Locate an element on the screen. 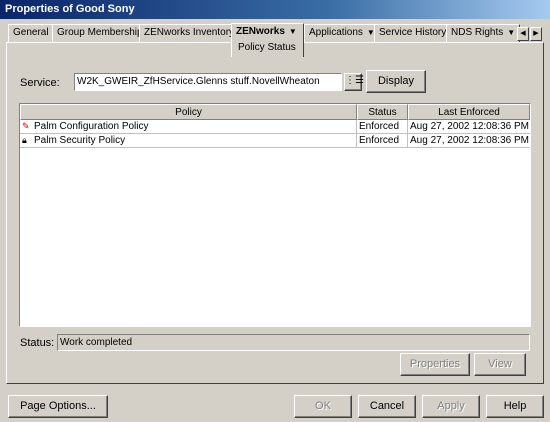 The image size is (550, 422). properties-button: Properties is located at coordinates (435, 364).